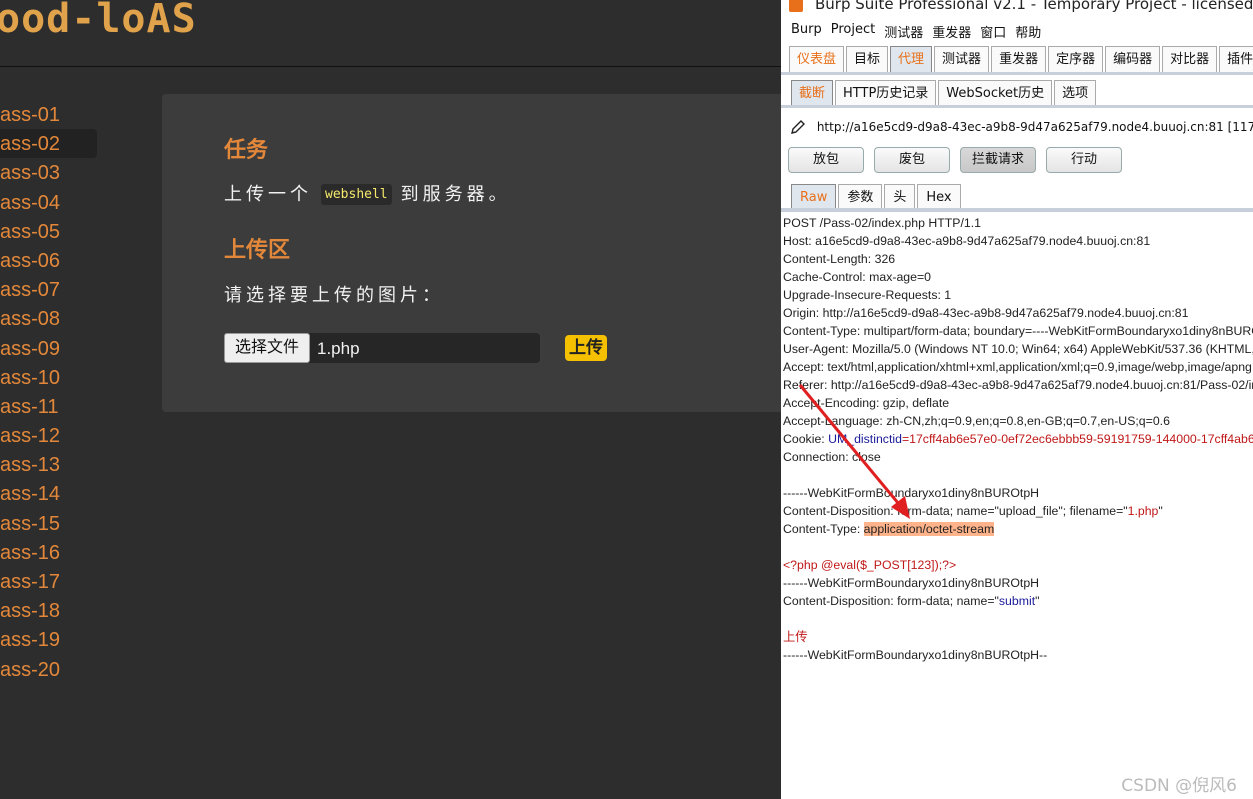  I want to click on pass-nav-item: ass-19, so click(50, 639).